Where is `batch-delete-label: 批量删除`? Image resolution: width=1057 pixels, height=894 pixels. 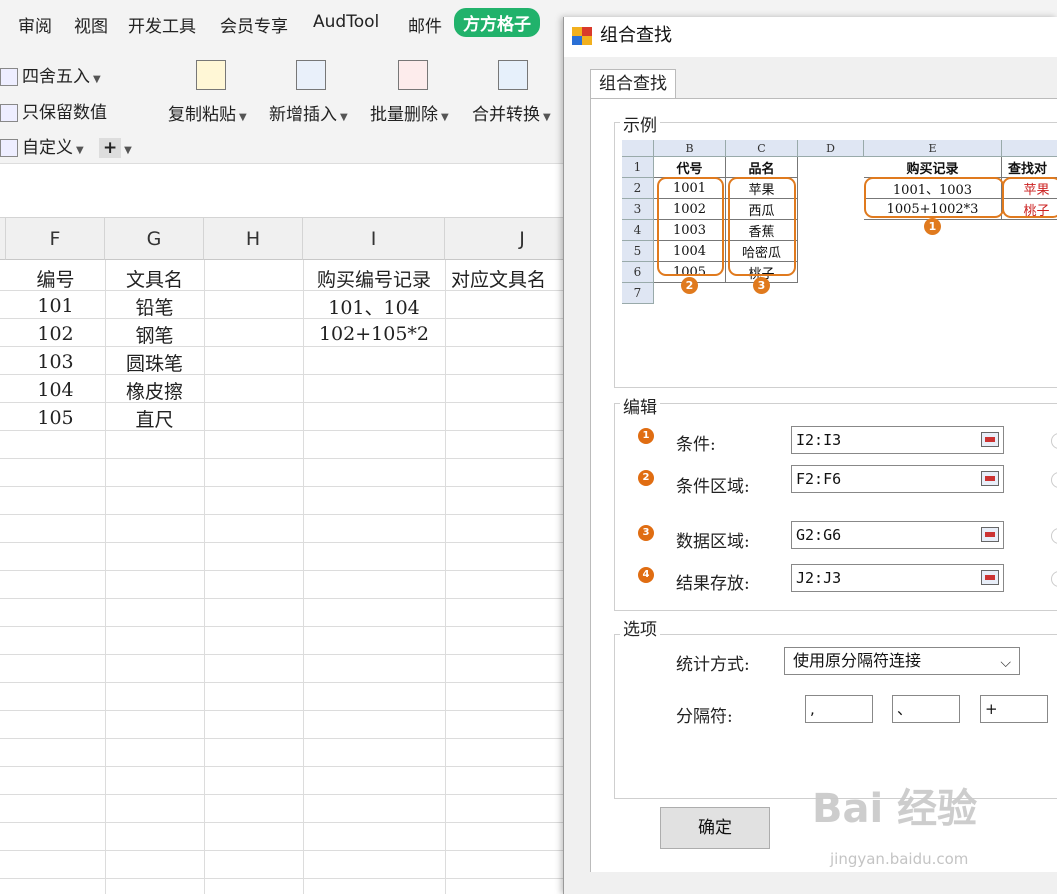 batch-delete-label: 批量删除 is located at coordinates (404, 115).